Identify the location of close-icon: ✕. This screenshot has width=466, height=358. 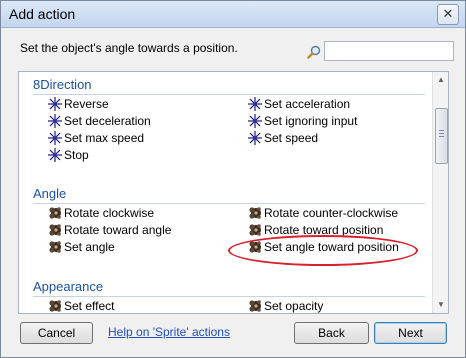
(448, 13).